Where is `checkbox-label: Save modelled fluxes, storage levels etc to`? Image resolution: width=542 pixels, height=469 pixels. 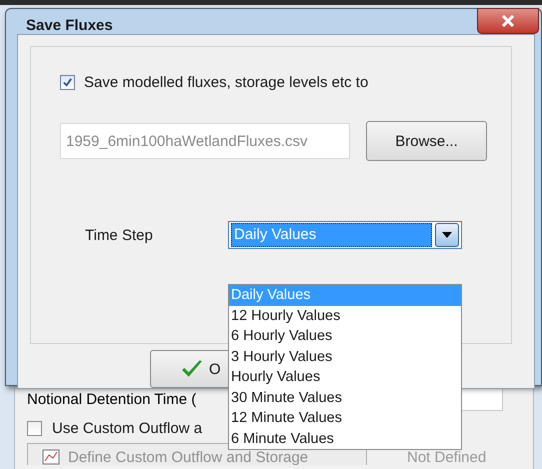
checkbox-label: Save modelled fluxes, storage levels etc to is located at coordinates (226, 82).